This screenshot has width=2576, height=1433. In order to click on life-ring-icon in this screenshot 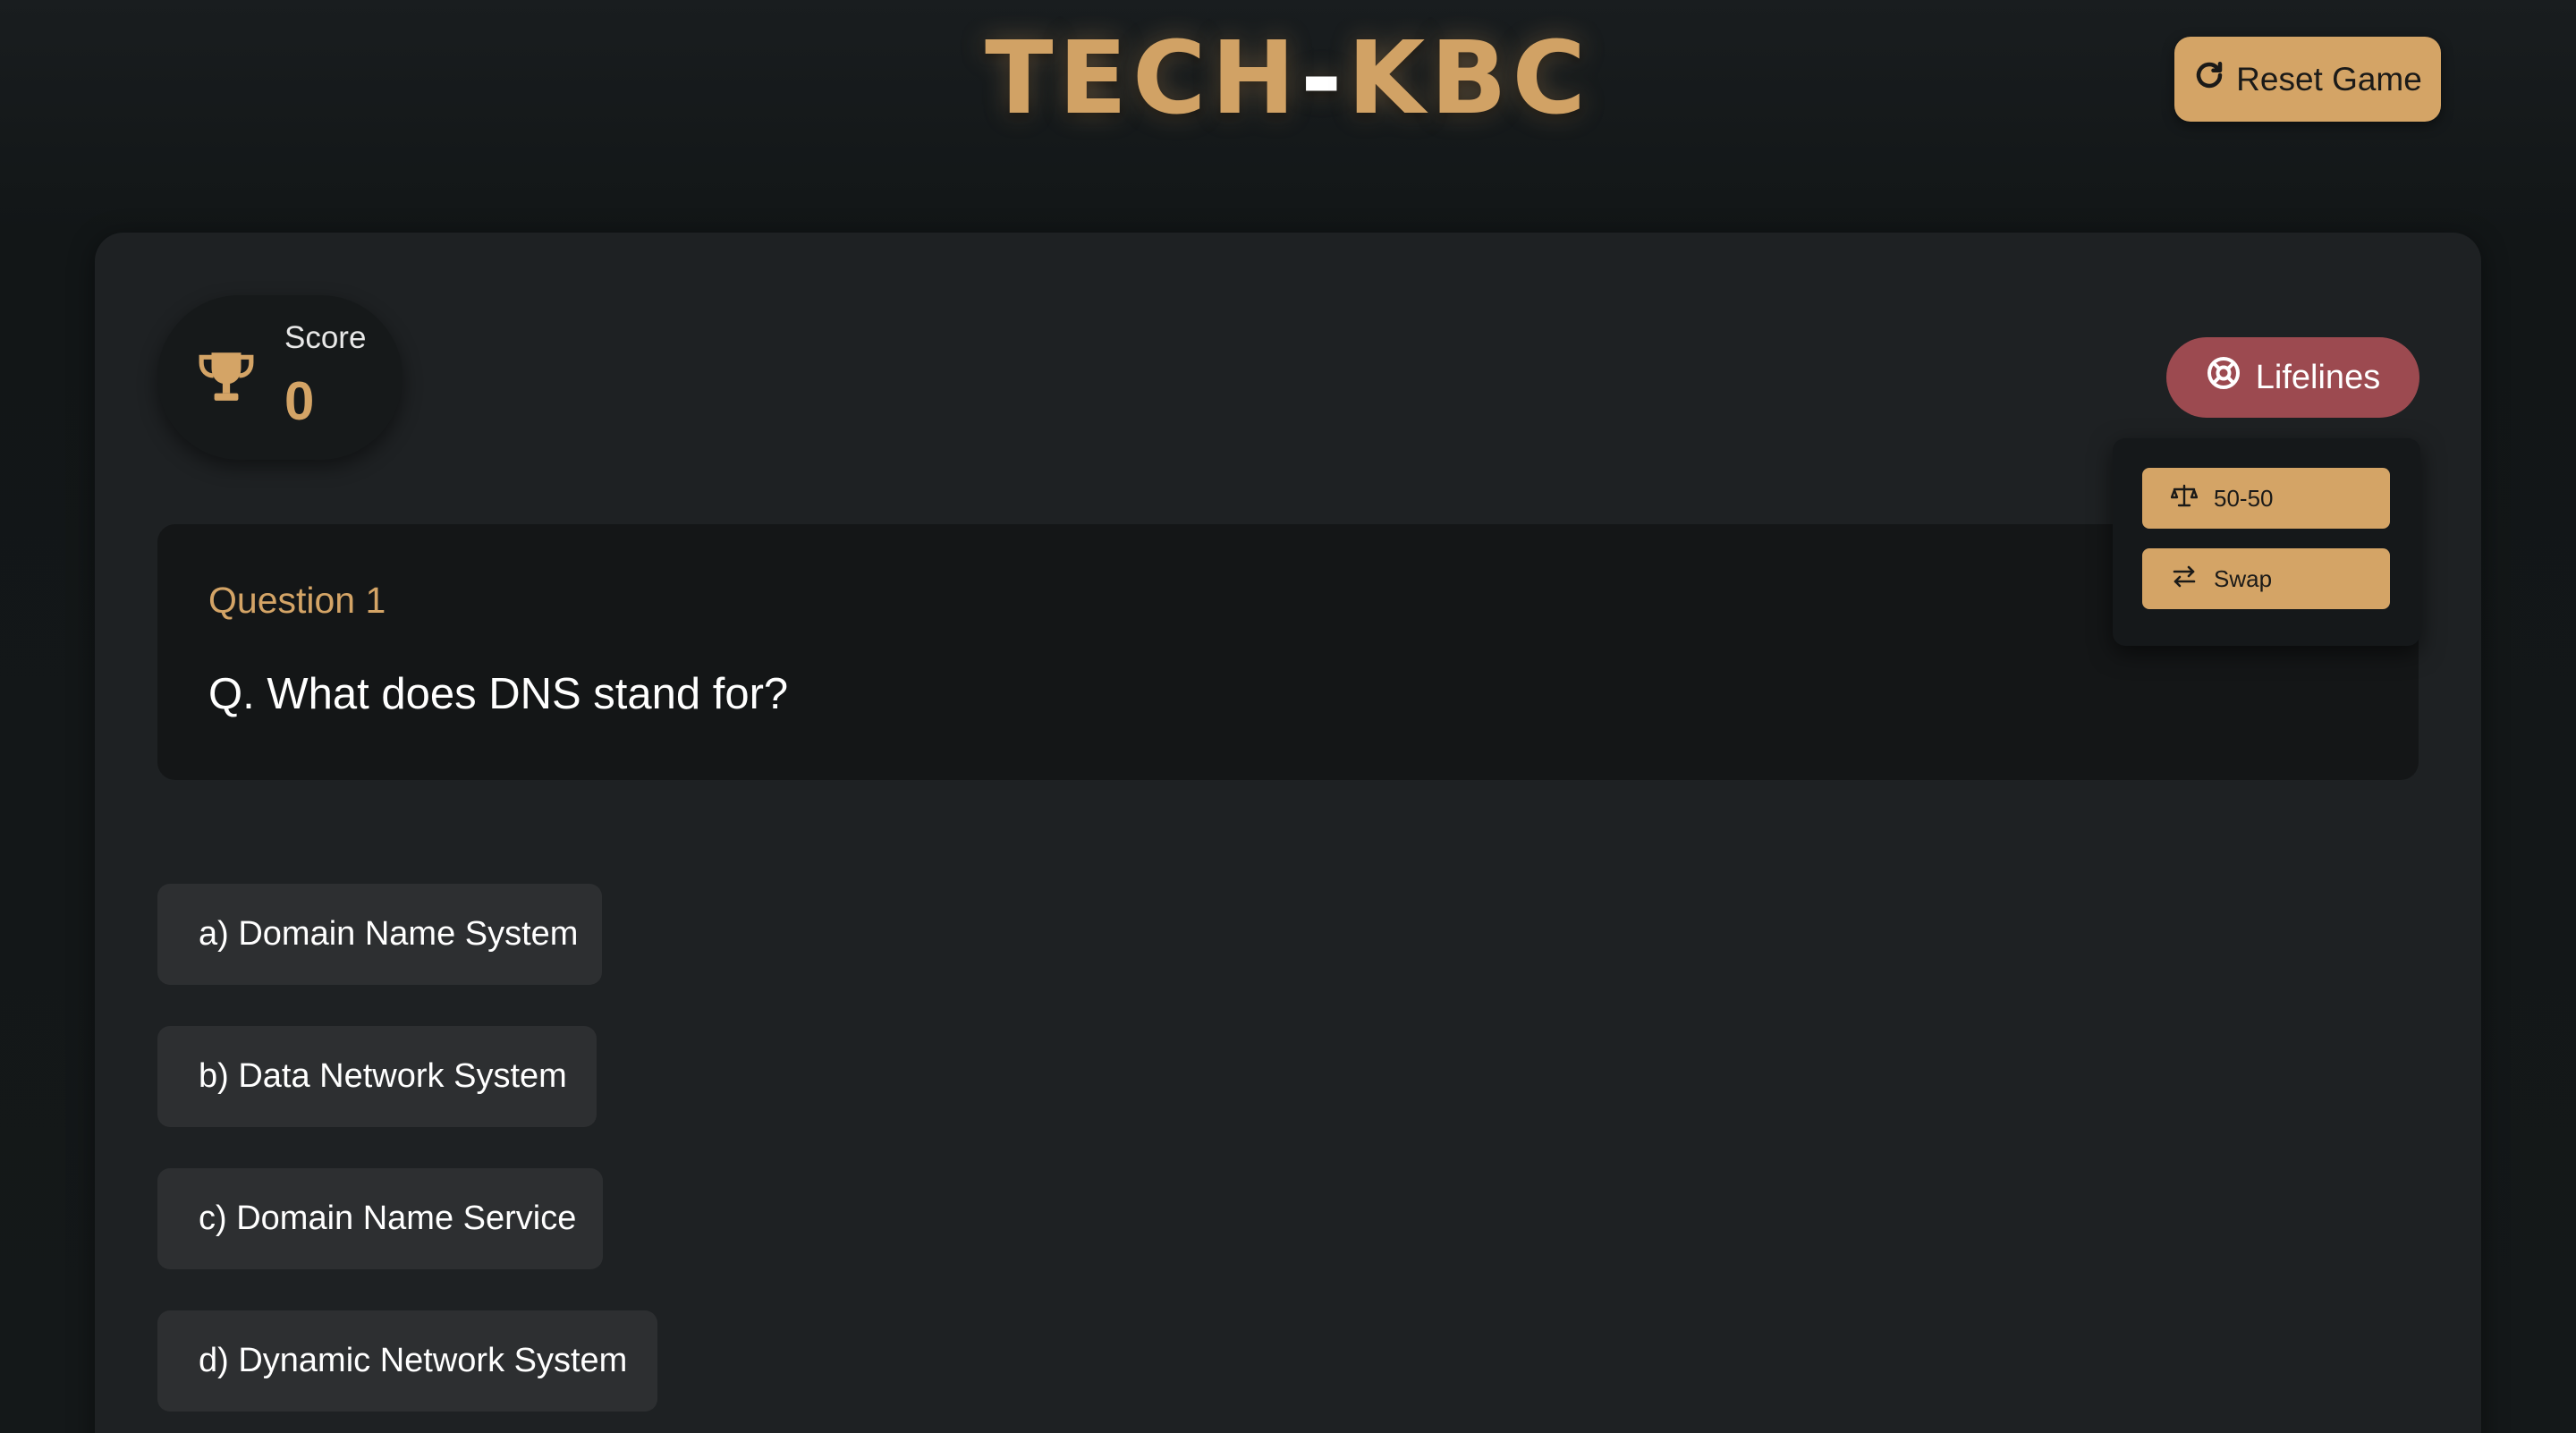, I will do `click(2223, 377)`.